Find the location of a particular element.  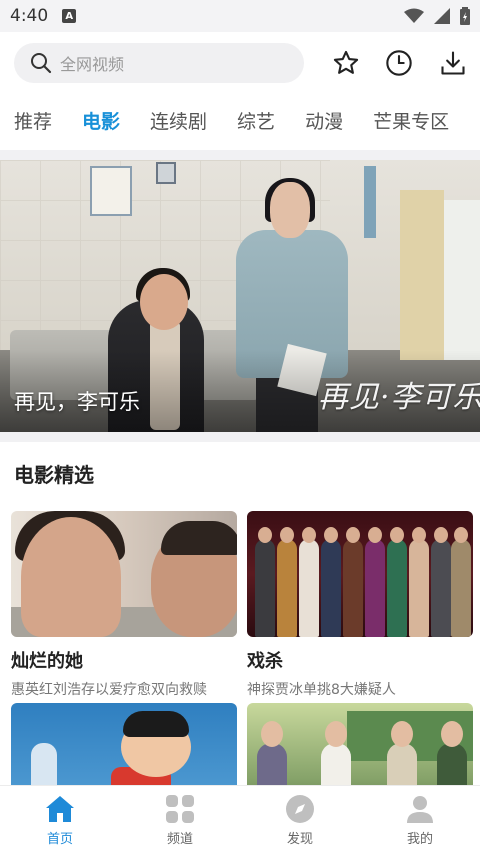

person-icon is located at coordinates (420, 809).